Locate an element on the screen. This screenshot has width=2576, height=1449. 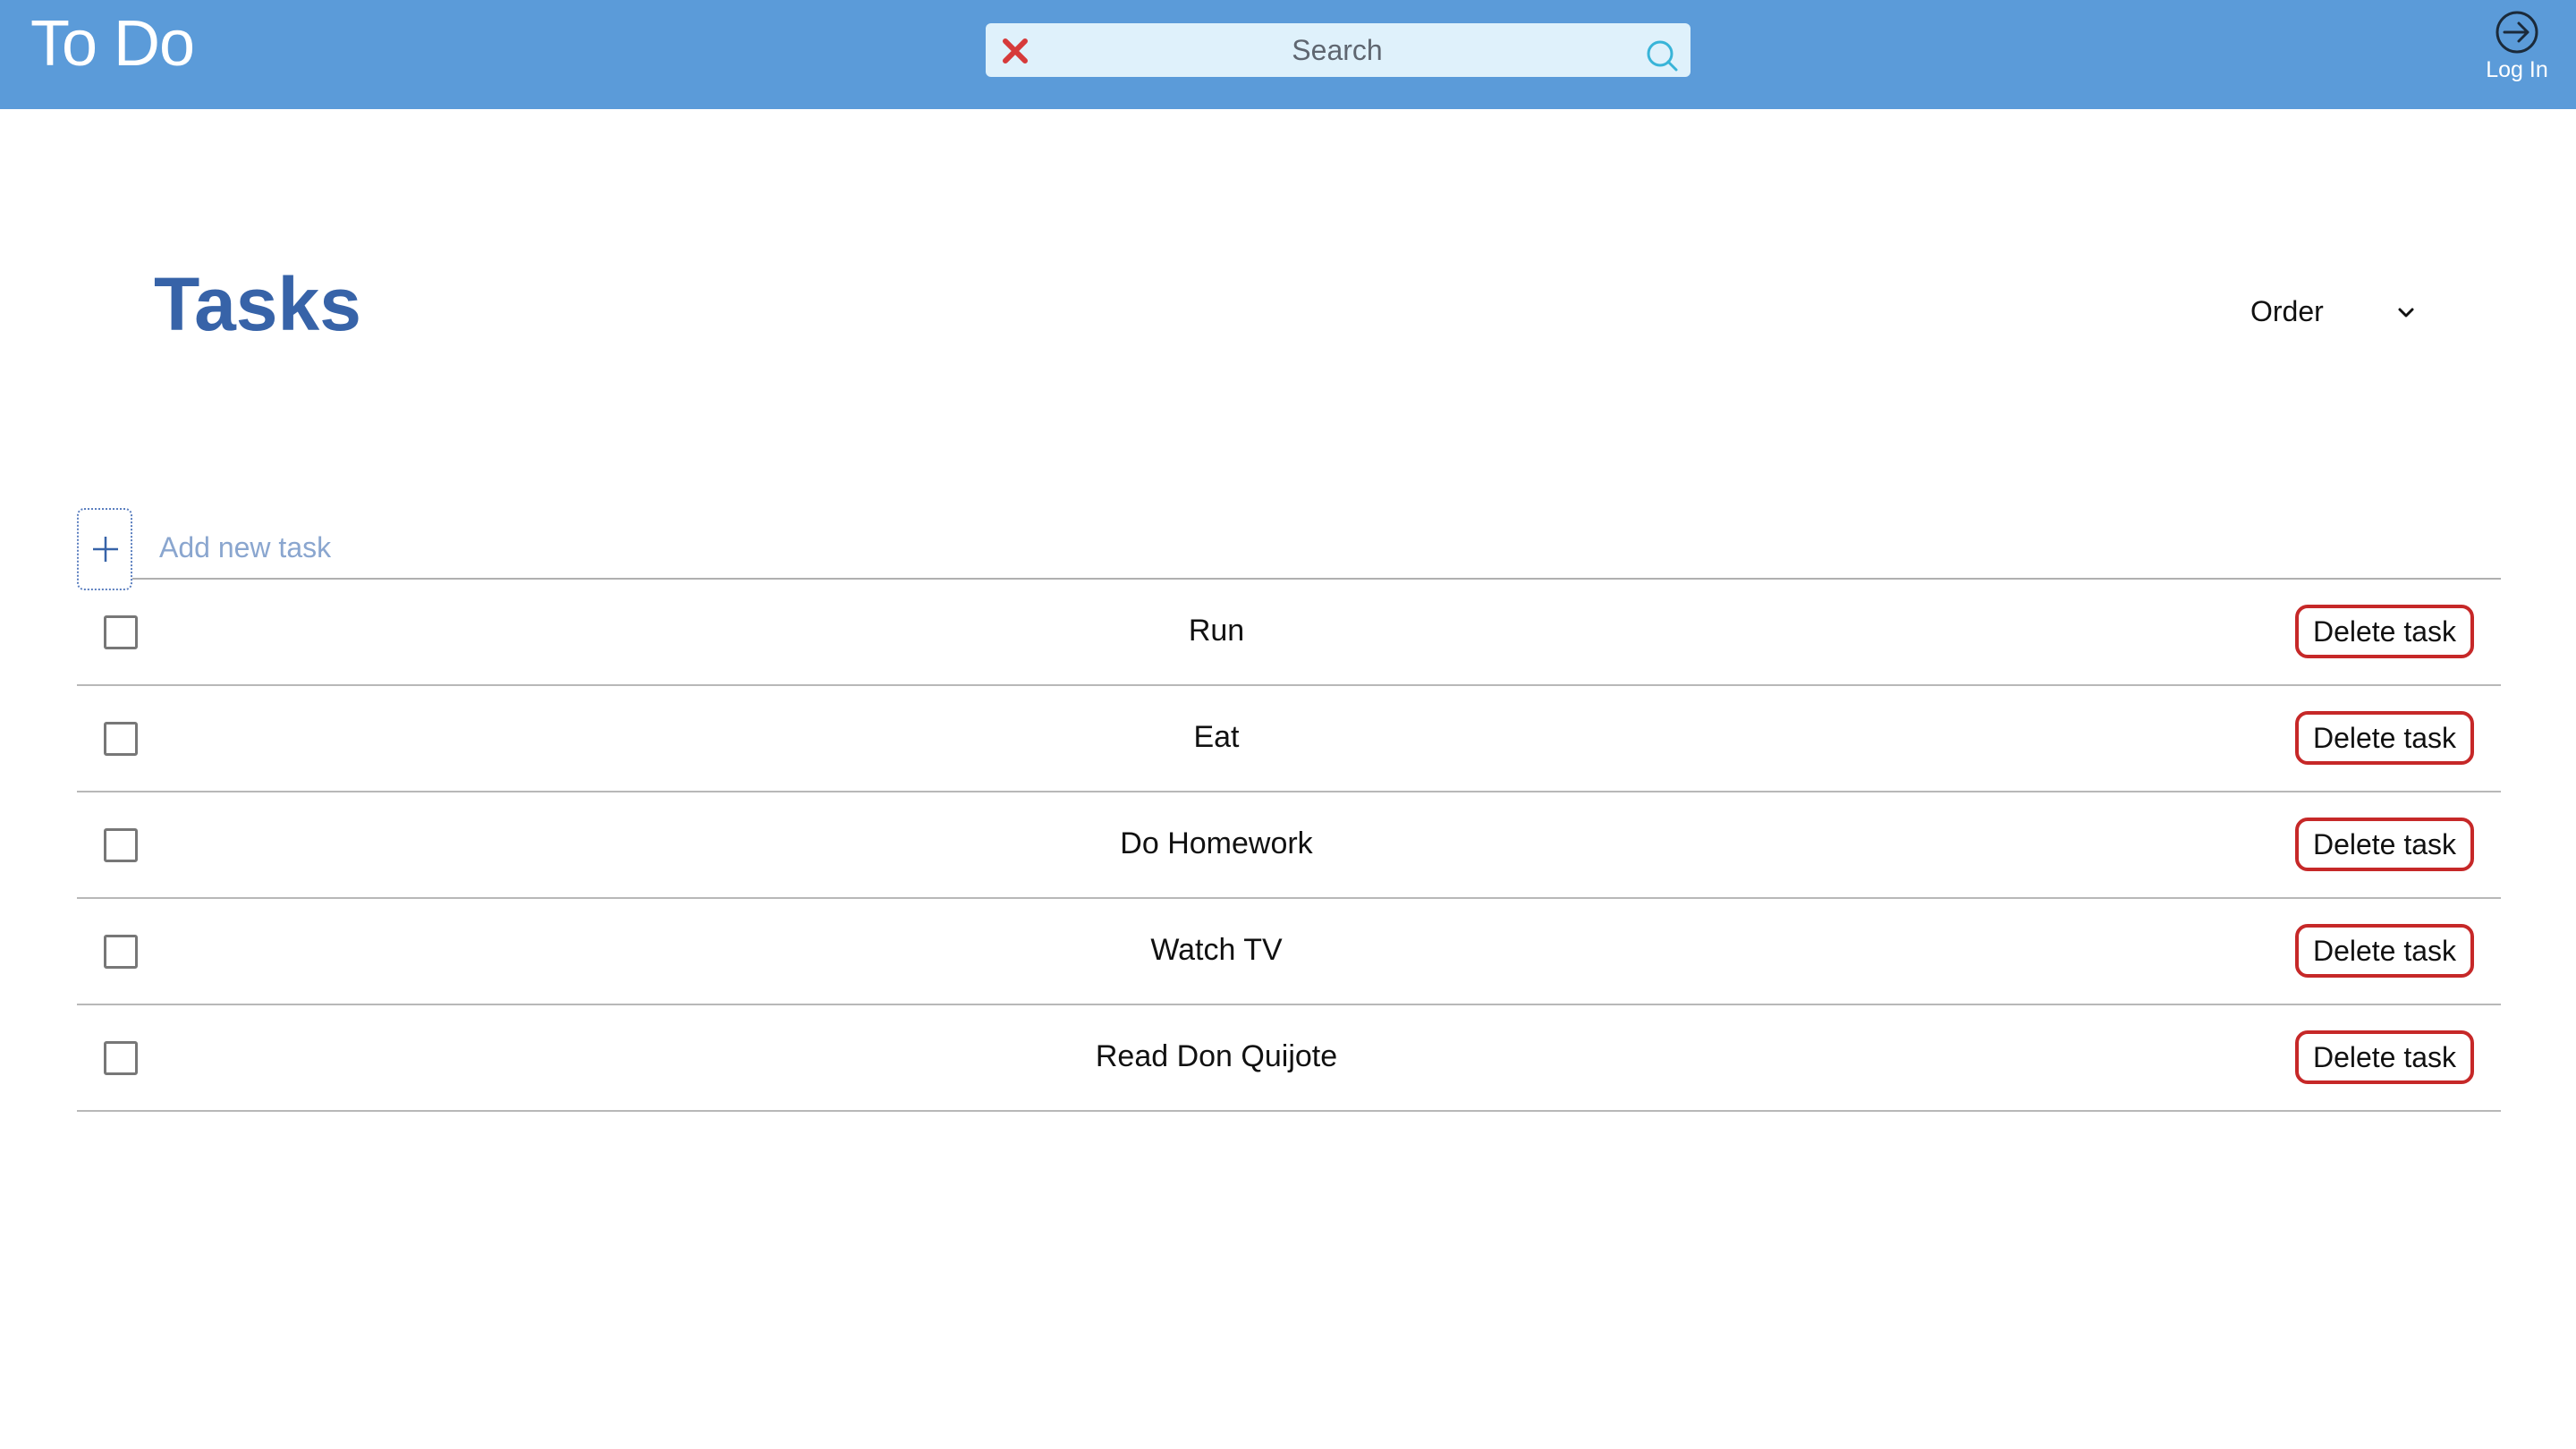
task-name: Read Don Quijote is located at coordinates (1216, 1056).